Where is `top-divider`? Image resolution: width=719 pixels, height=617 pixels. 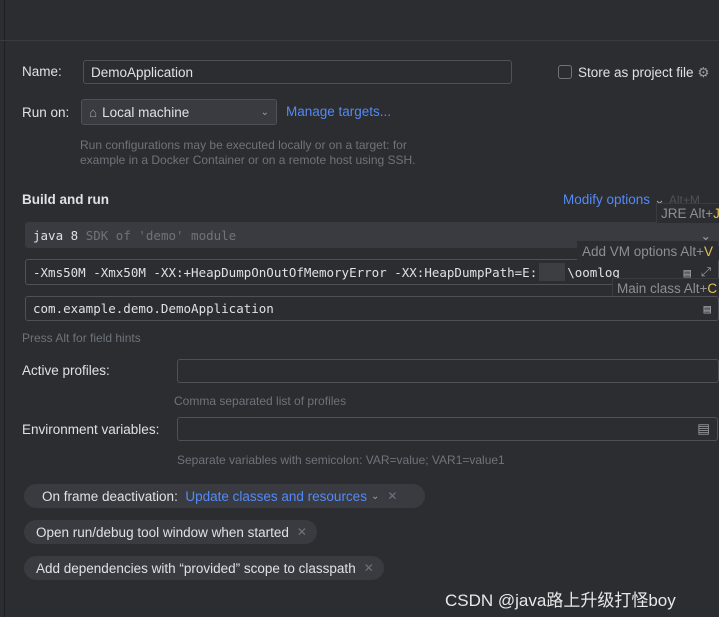
top-divider is located at coordinates (359, 40).